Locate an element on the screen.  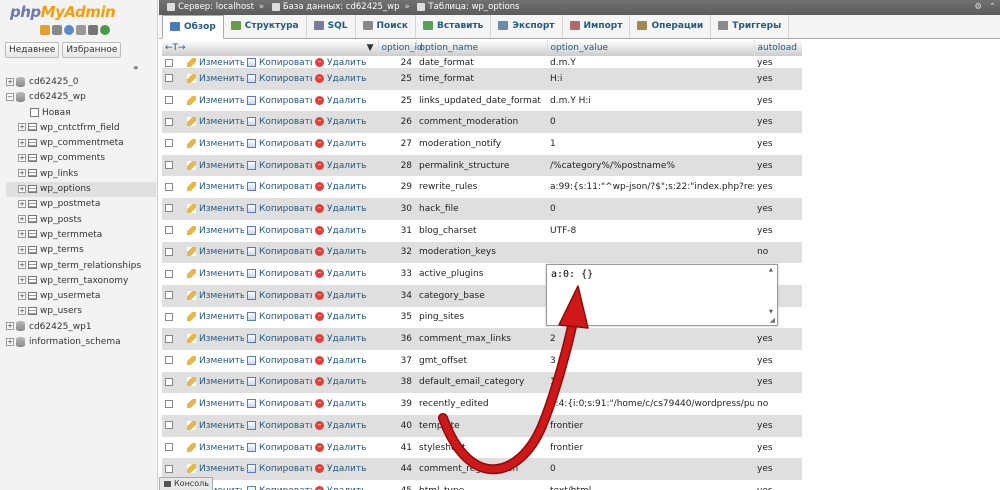
cell-option-id: 34 is located at coordinates (397, 295).